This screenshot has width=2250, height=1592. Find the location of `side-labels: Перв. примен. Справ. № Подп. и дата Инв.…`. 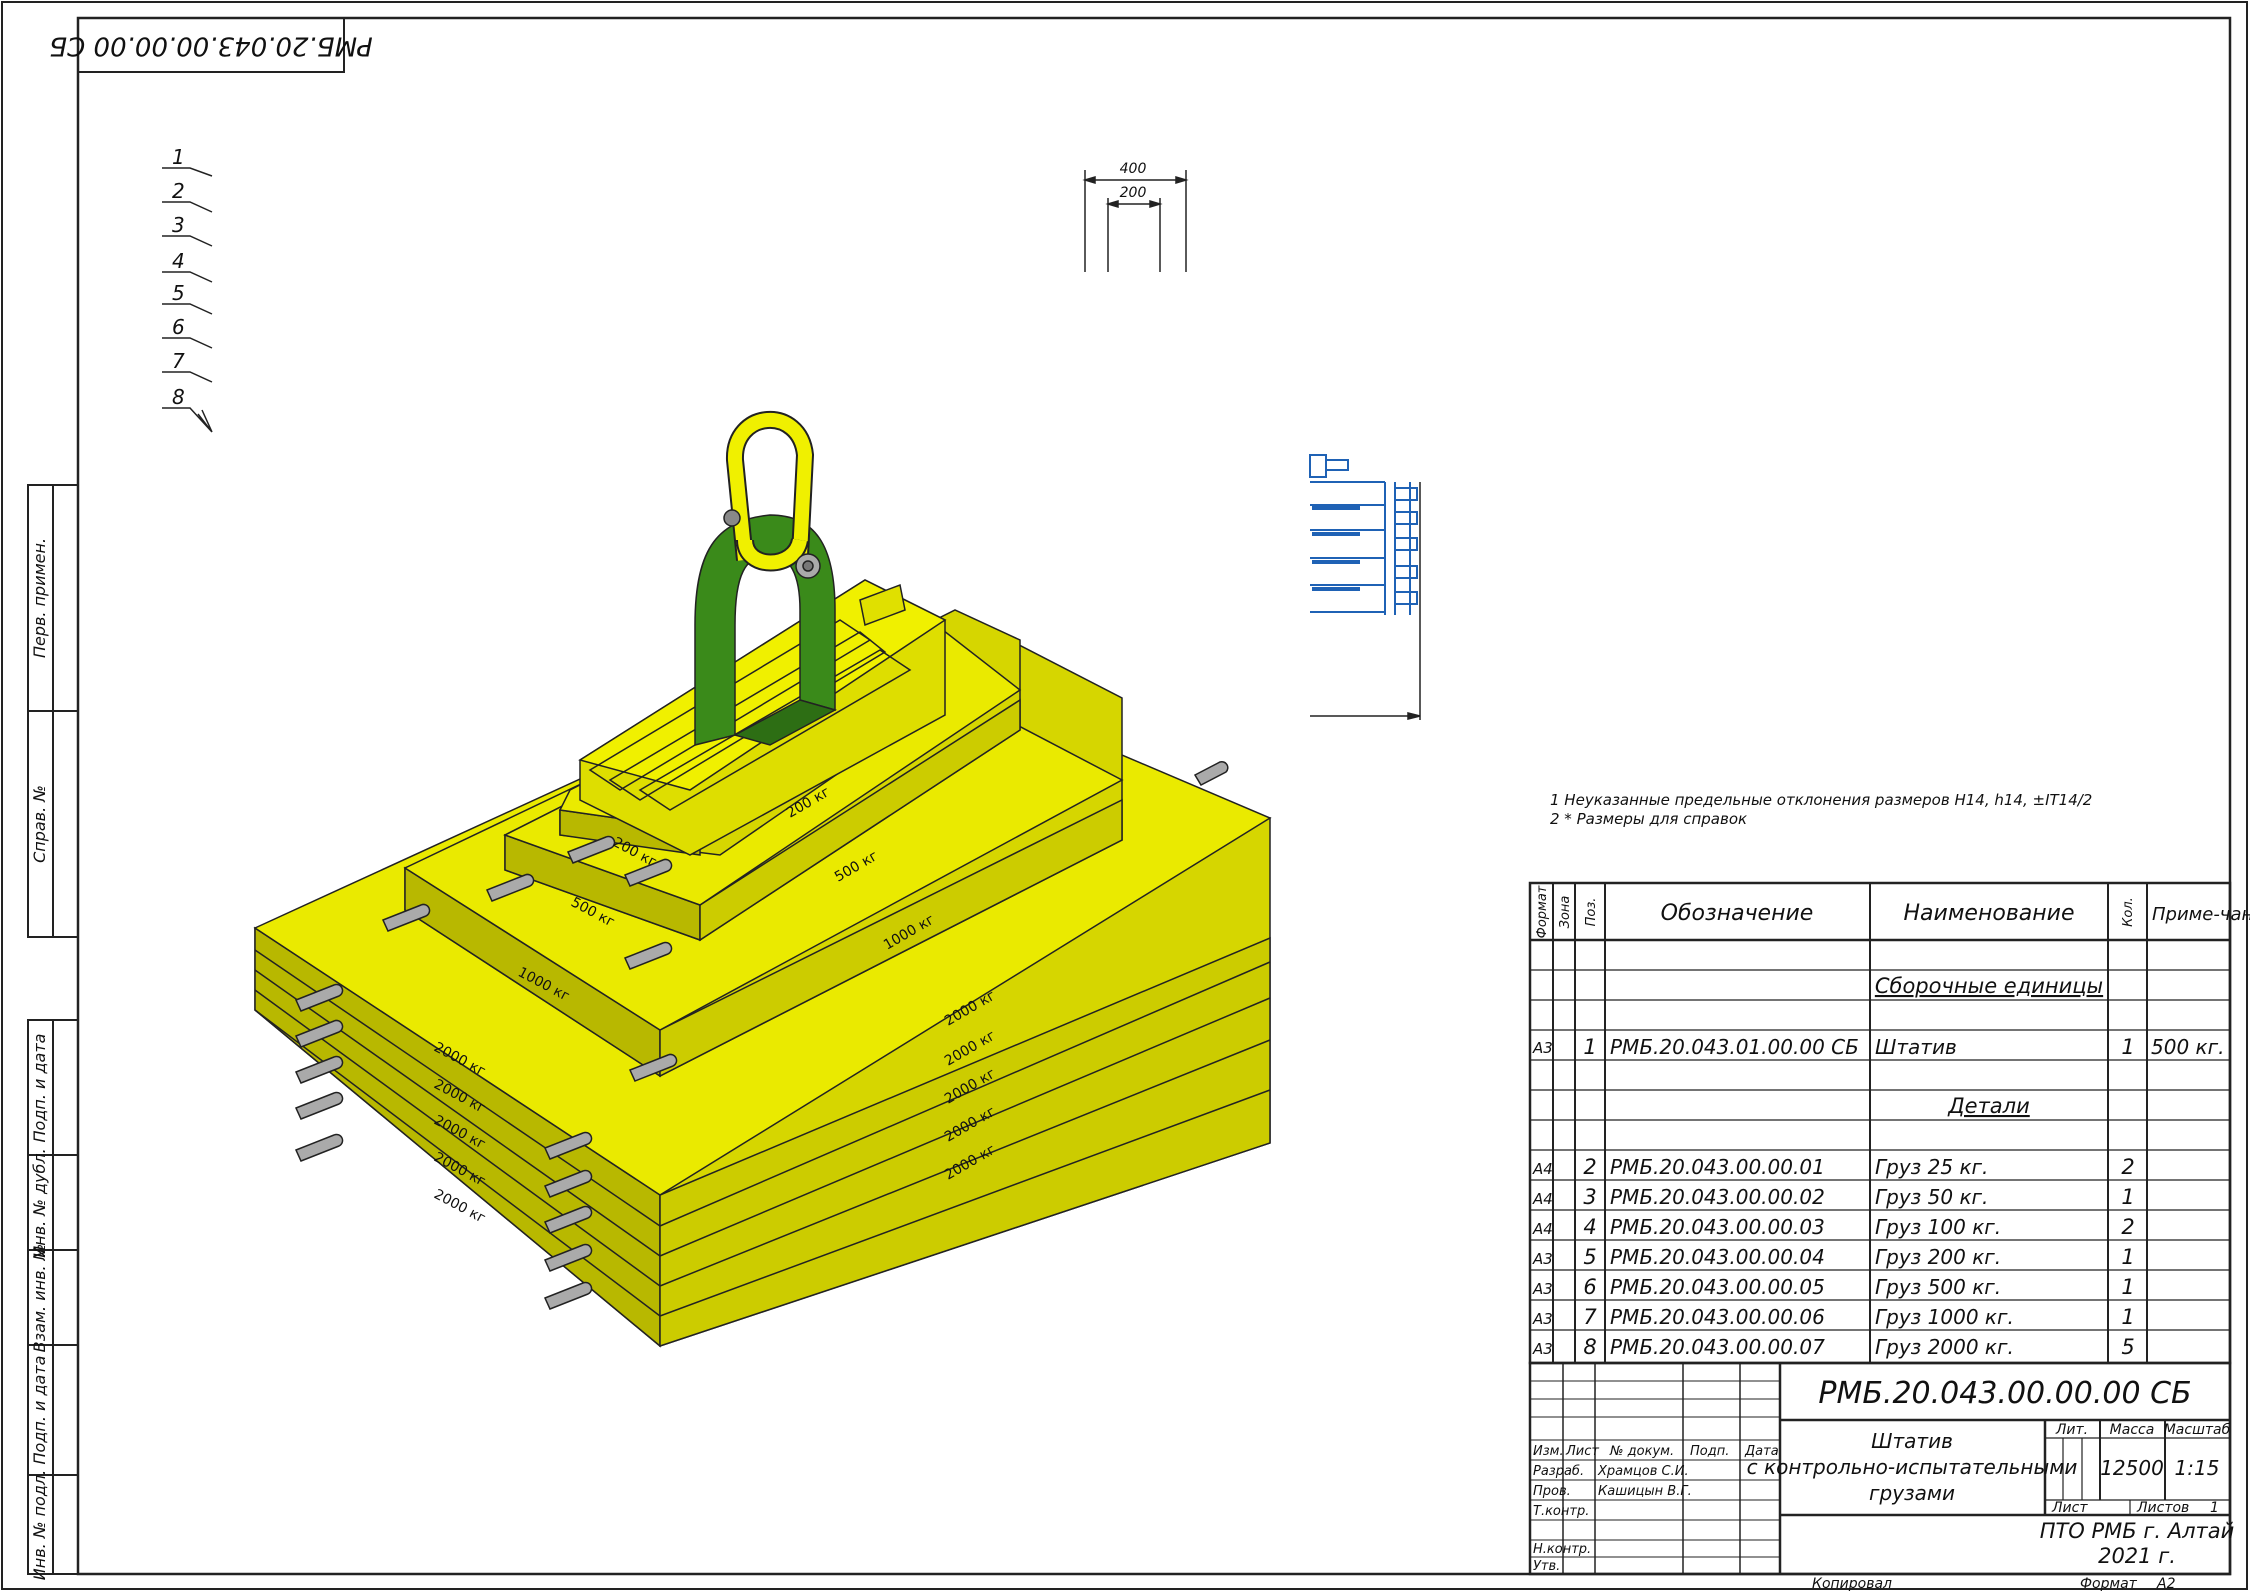

side-labels: Перв. примен. Справ. № Подп. и дата Инв.… is located at coordinates (39, 1059).